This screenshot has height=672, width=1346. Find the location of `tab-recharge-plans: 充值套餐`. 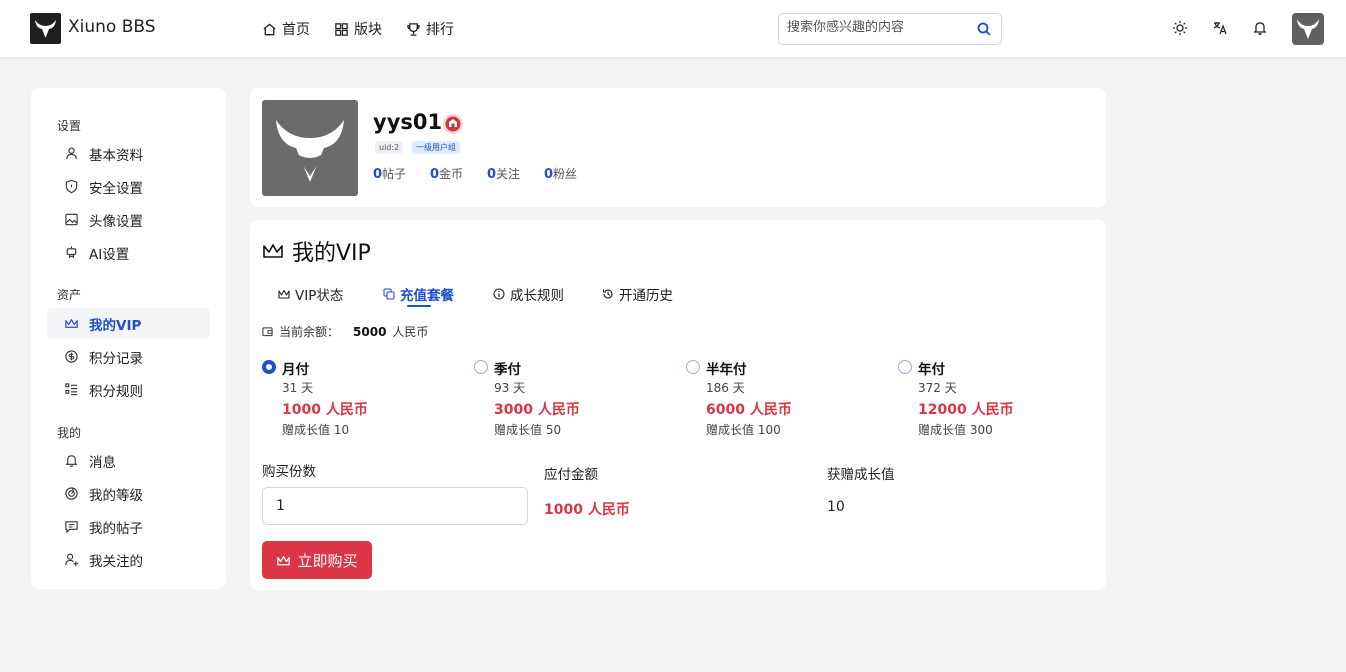

tab-recharge-plans: 充值套餐 is located at coordinates (418, 294).